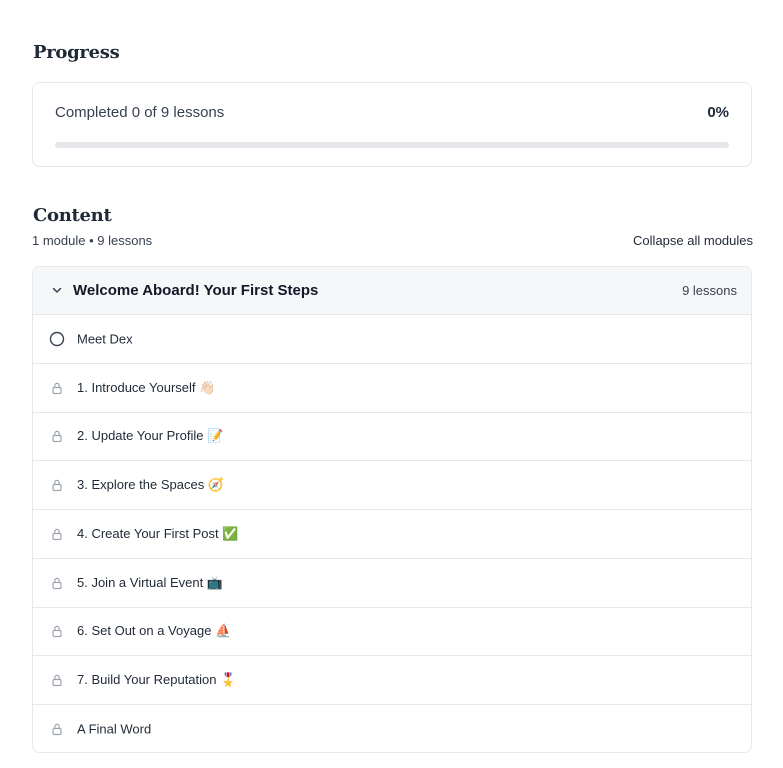 This screenshot has height=768, width=783. What do you see at coordinates (57, 339) in the screenshot?
I see `circle-icon` at bounding box center [57, 339].